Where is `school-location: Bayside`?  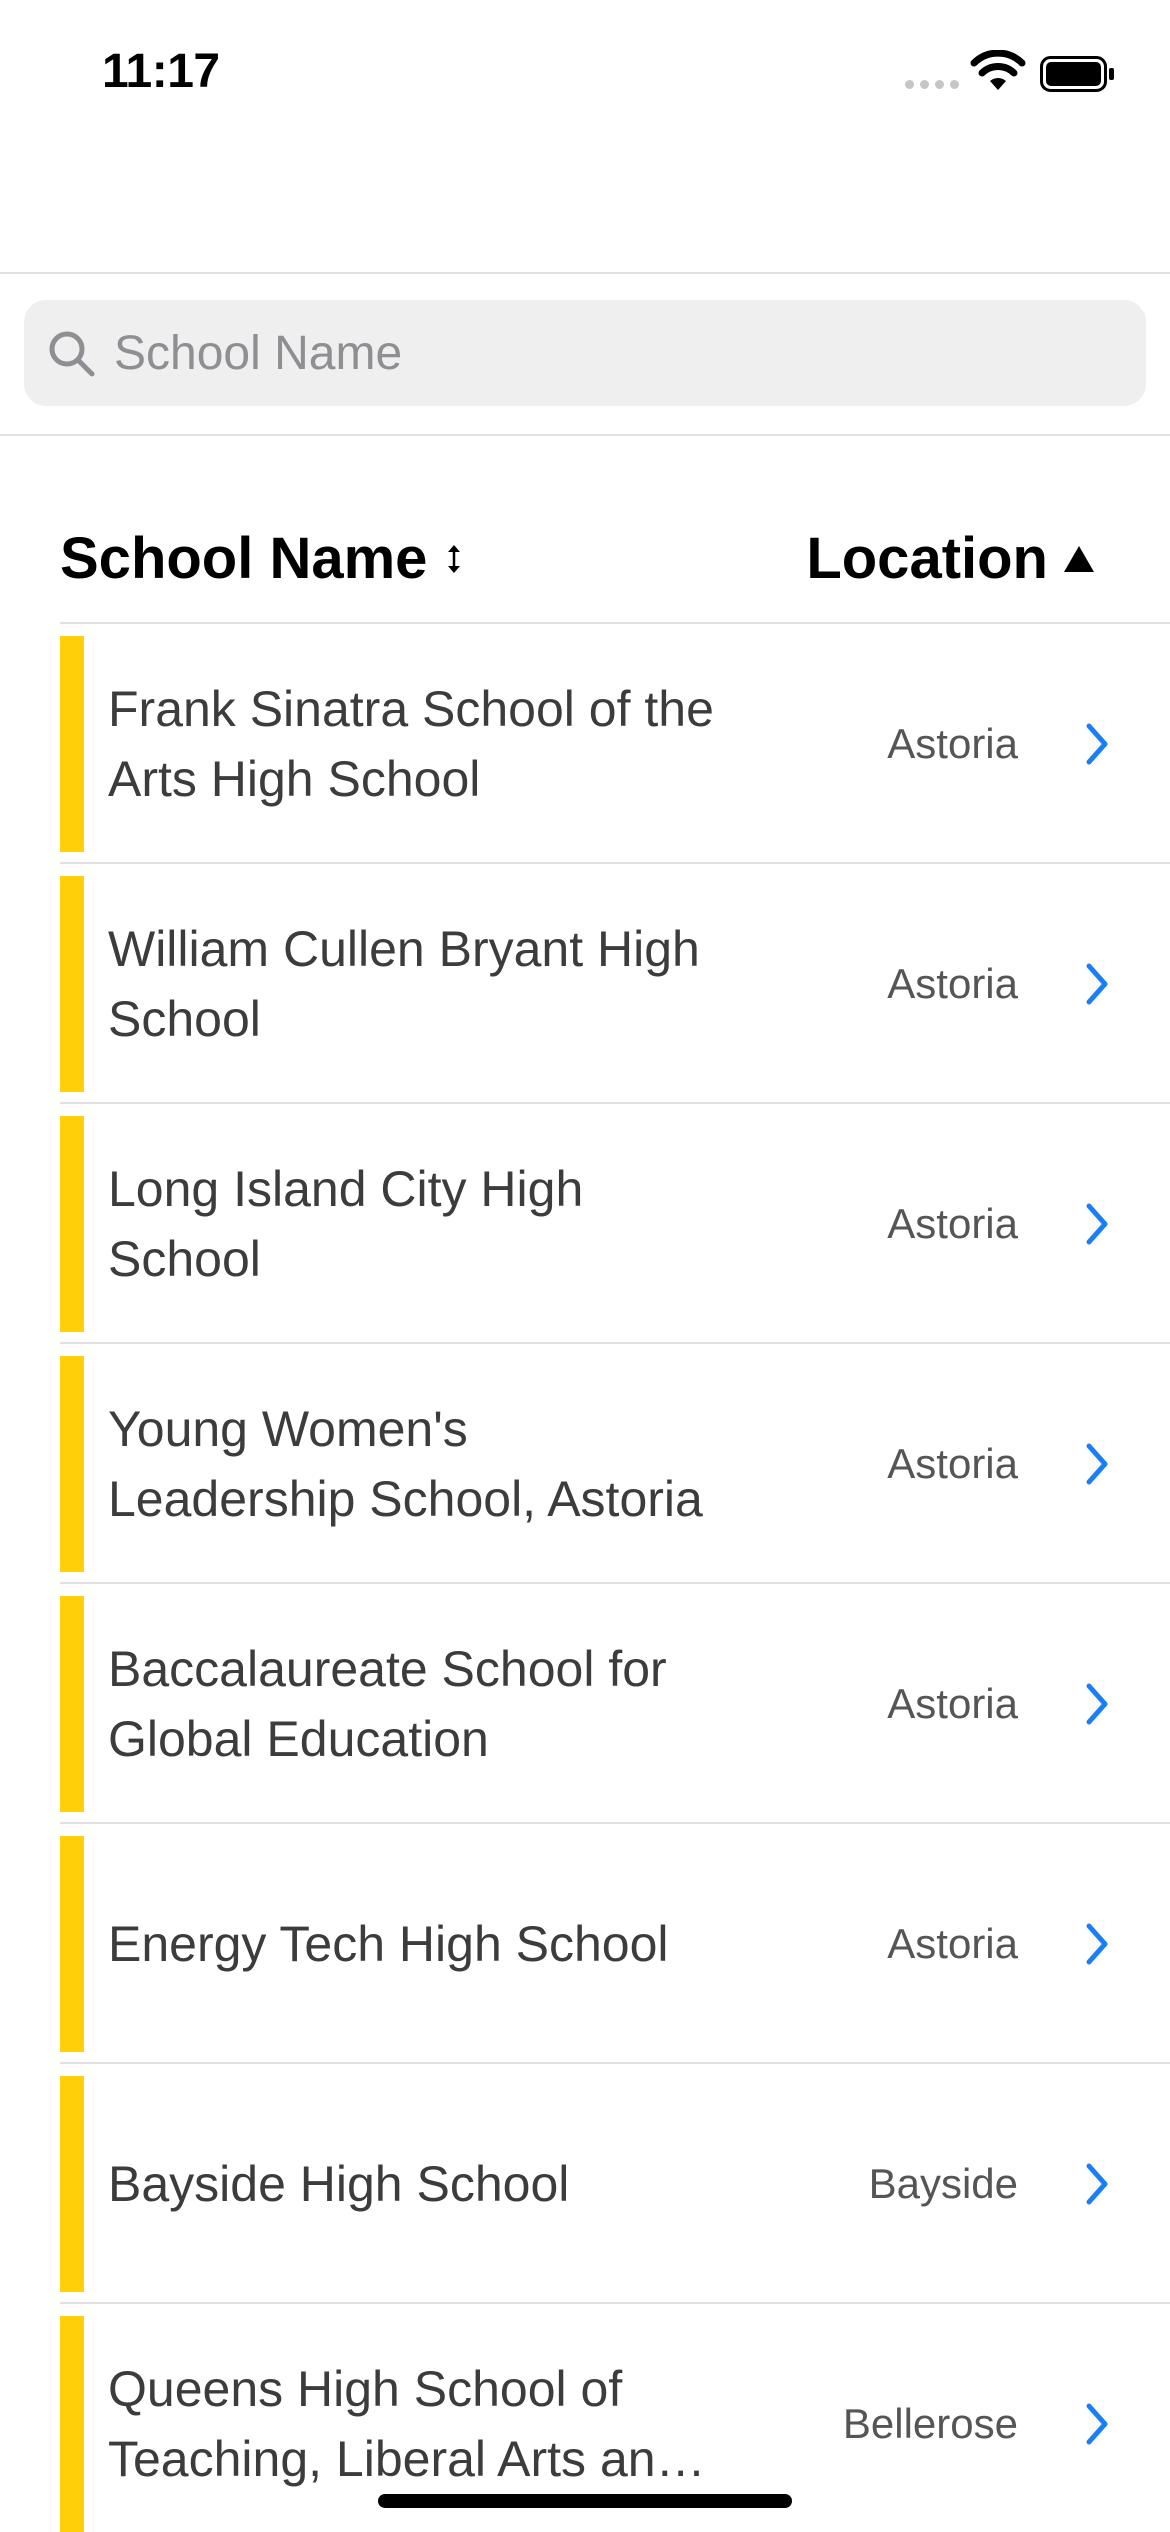 school-location: Bayside is located at coordinates (943, 2183).